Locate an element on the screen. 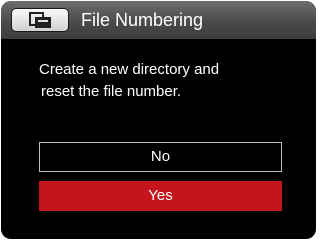 The width and height of the screenshot is (320, 240). file-folder-icon is located at coordinates (40, 20).